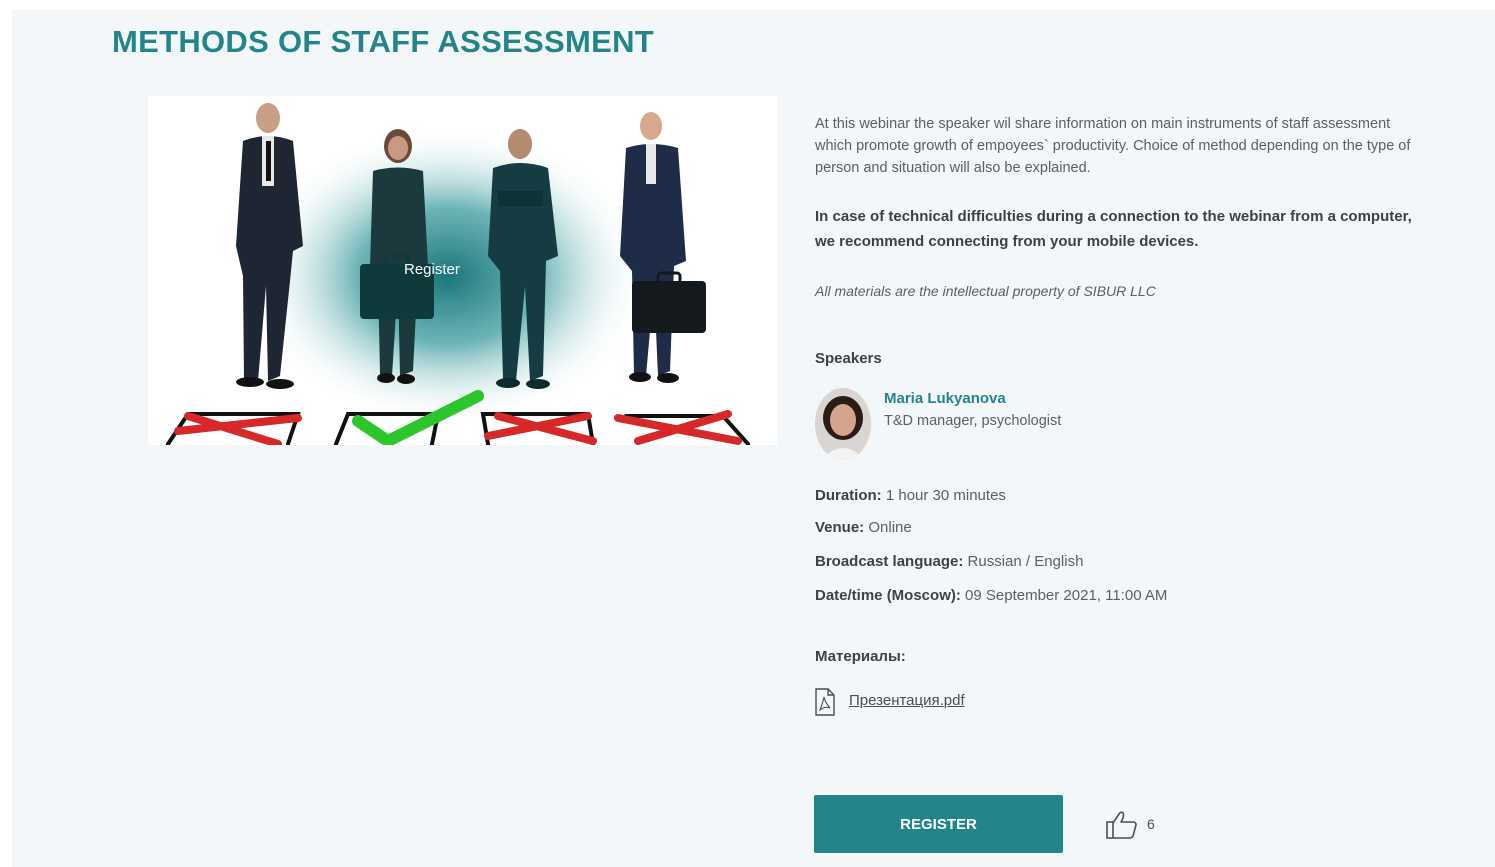 This screenshot has width=1495, height=867. I want to click on thumbs-up-icon, so click(1122, 825).